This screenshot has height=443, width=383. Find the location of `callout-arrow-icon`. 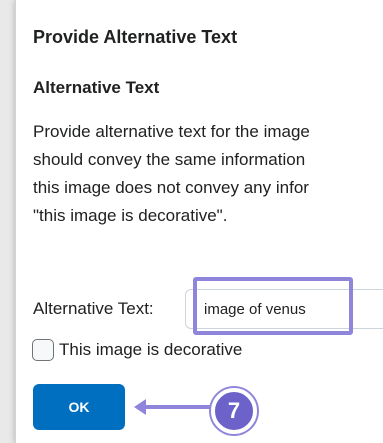

callout-arrow-icon is located at coordinates (174, 407).